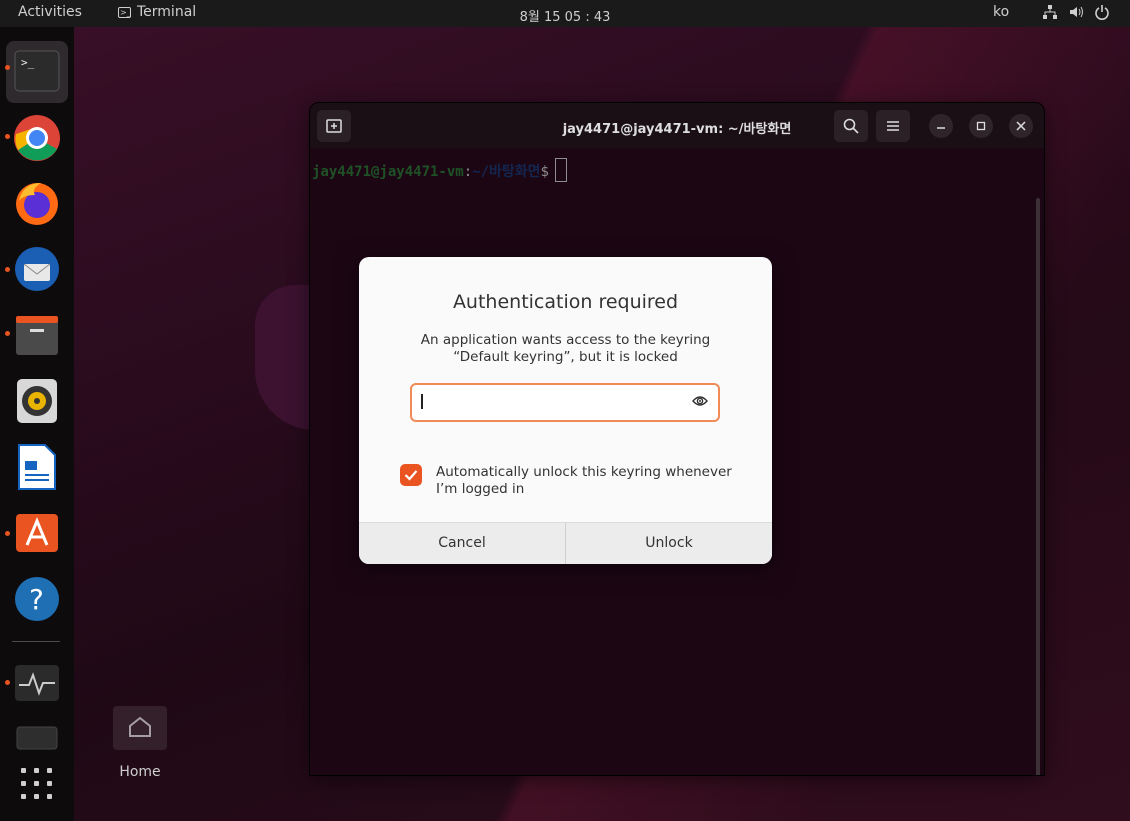 This screenshot has width=1130, height=821. Describe the element at coordinates (462, 543) in the screenshot. I see `cancel-button: Cancel` at that location.